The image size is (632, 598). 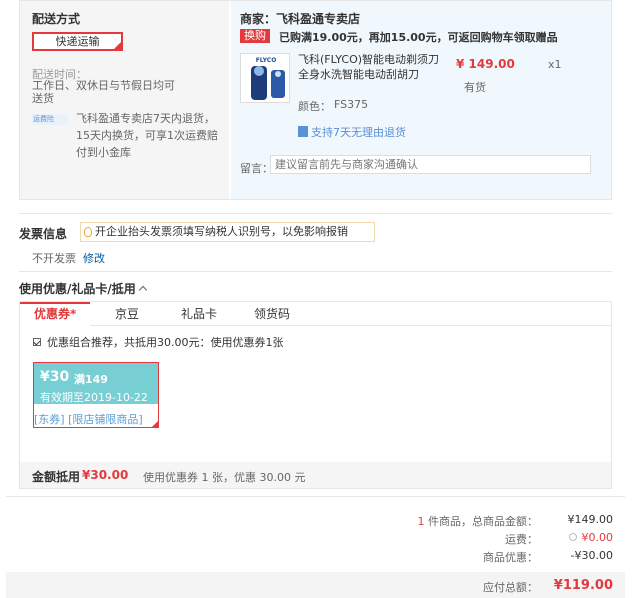 I want to click on goods-total-value: ¥149.00, so click(x=590, y=519).